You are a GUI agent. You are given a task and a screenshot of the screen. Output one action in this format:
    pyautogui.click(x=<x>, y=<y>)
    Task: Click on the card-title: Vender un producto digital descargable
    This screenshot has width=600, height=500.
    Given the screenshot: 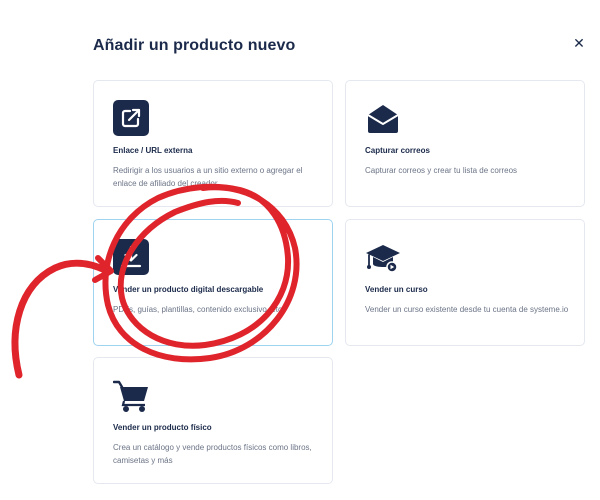 What is the action you would take?
    pyautogui.click(x=188, y=289)
    